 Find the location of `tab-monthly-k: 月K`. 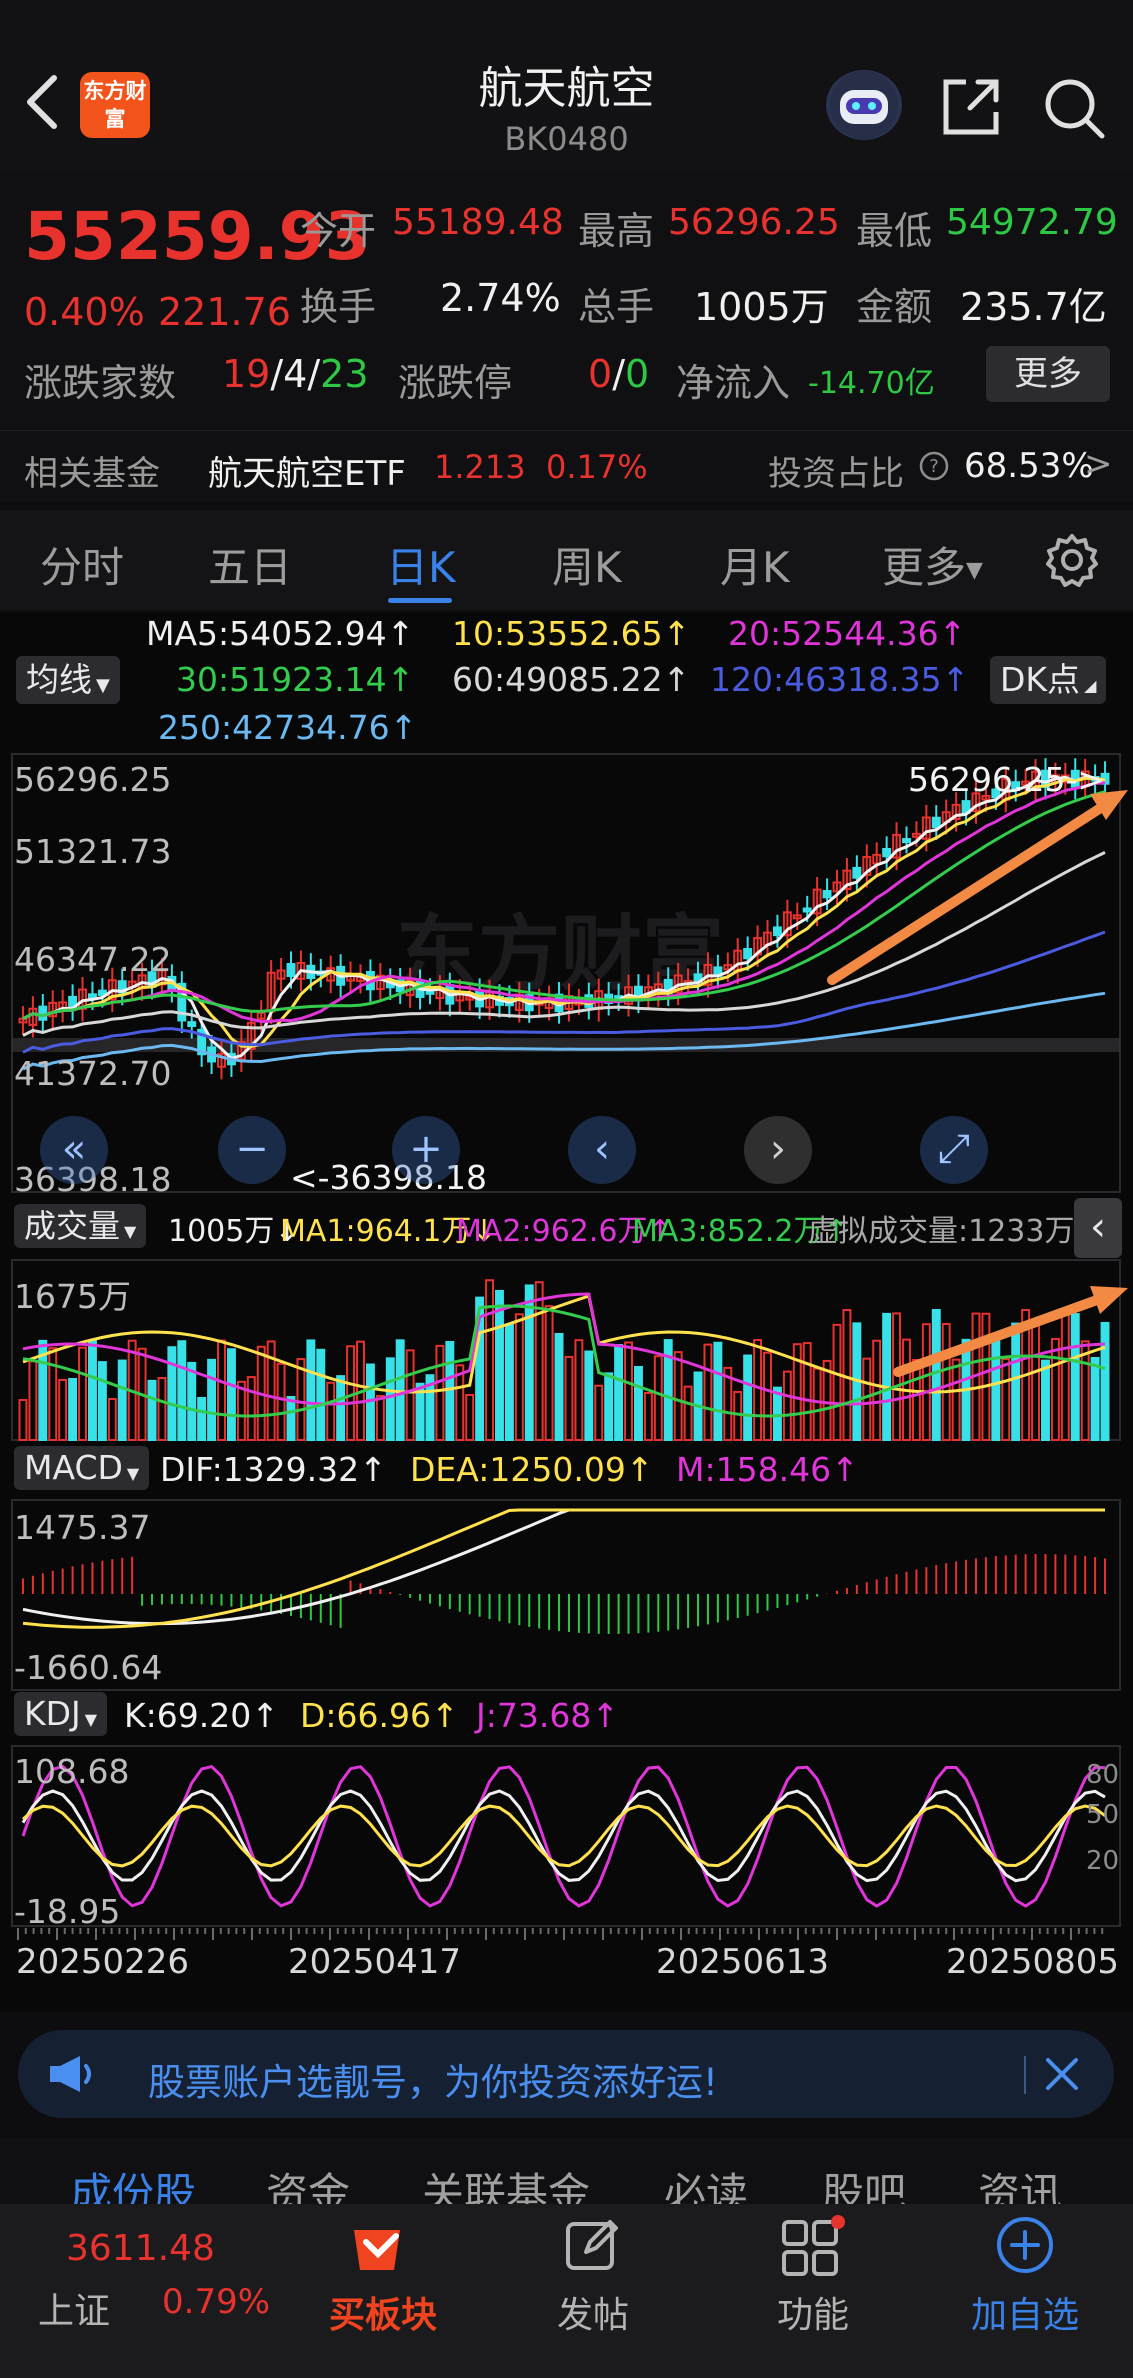

tab-monthly-k: 月K is located at coordinates (755, 564).